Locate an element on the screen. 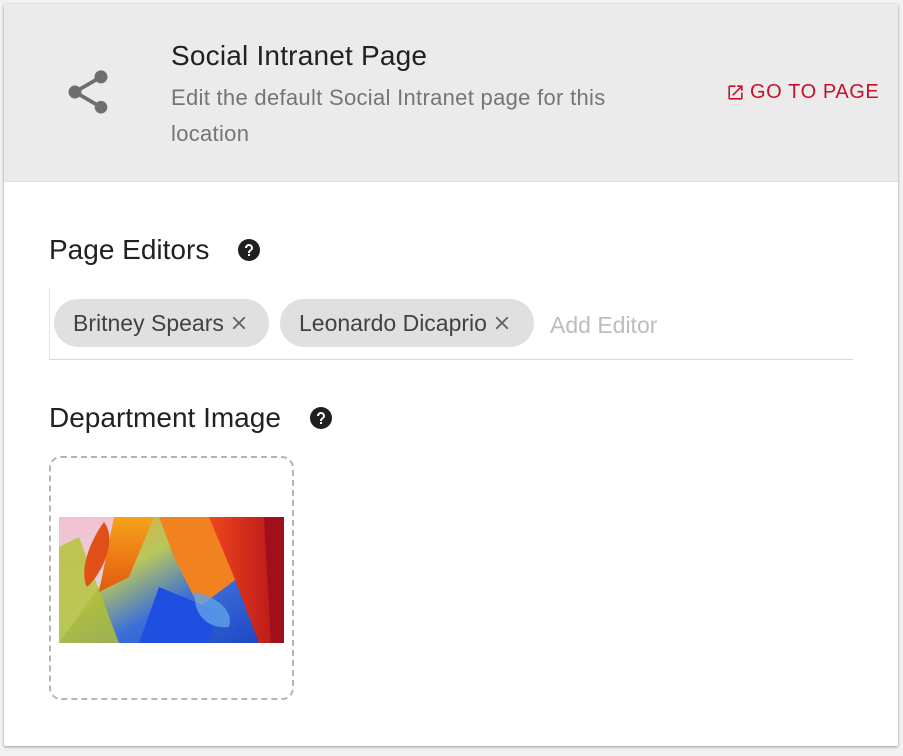 The height and width of the screenshot is (756, 903). department-image-dropzone is located at coordinates (171, 578).